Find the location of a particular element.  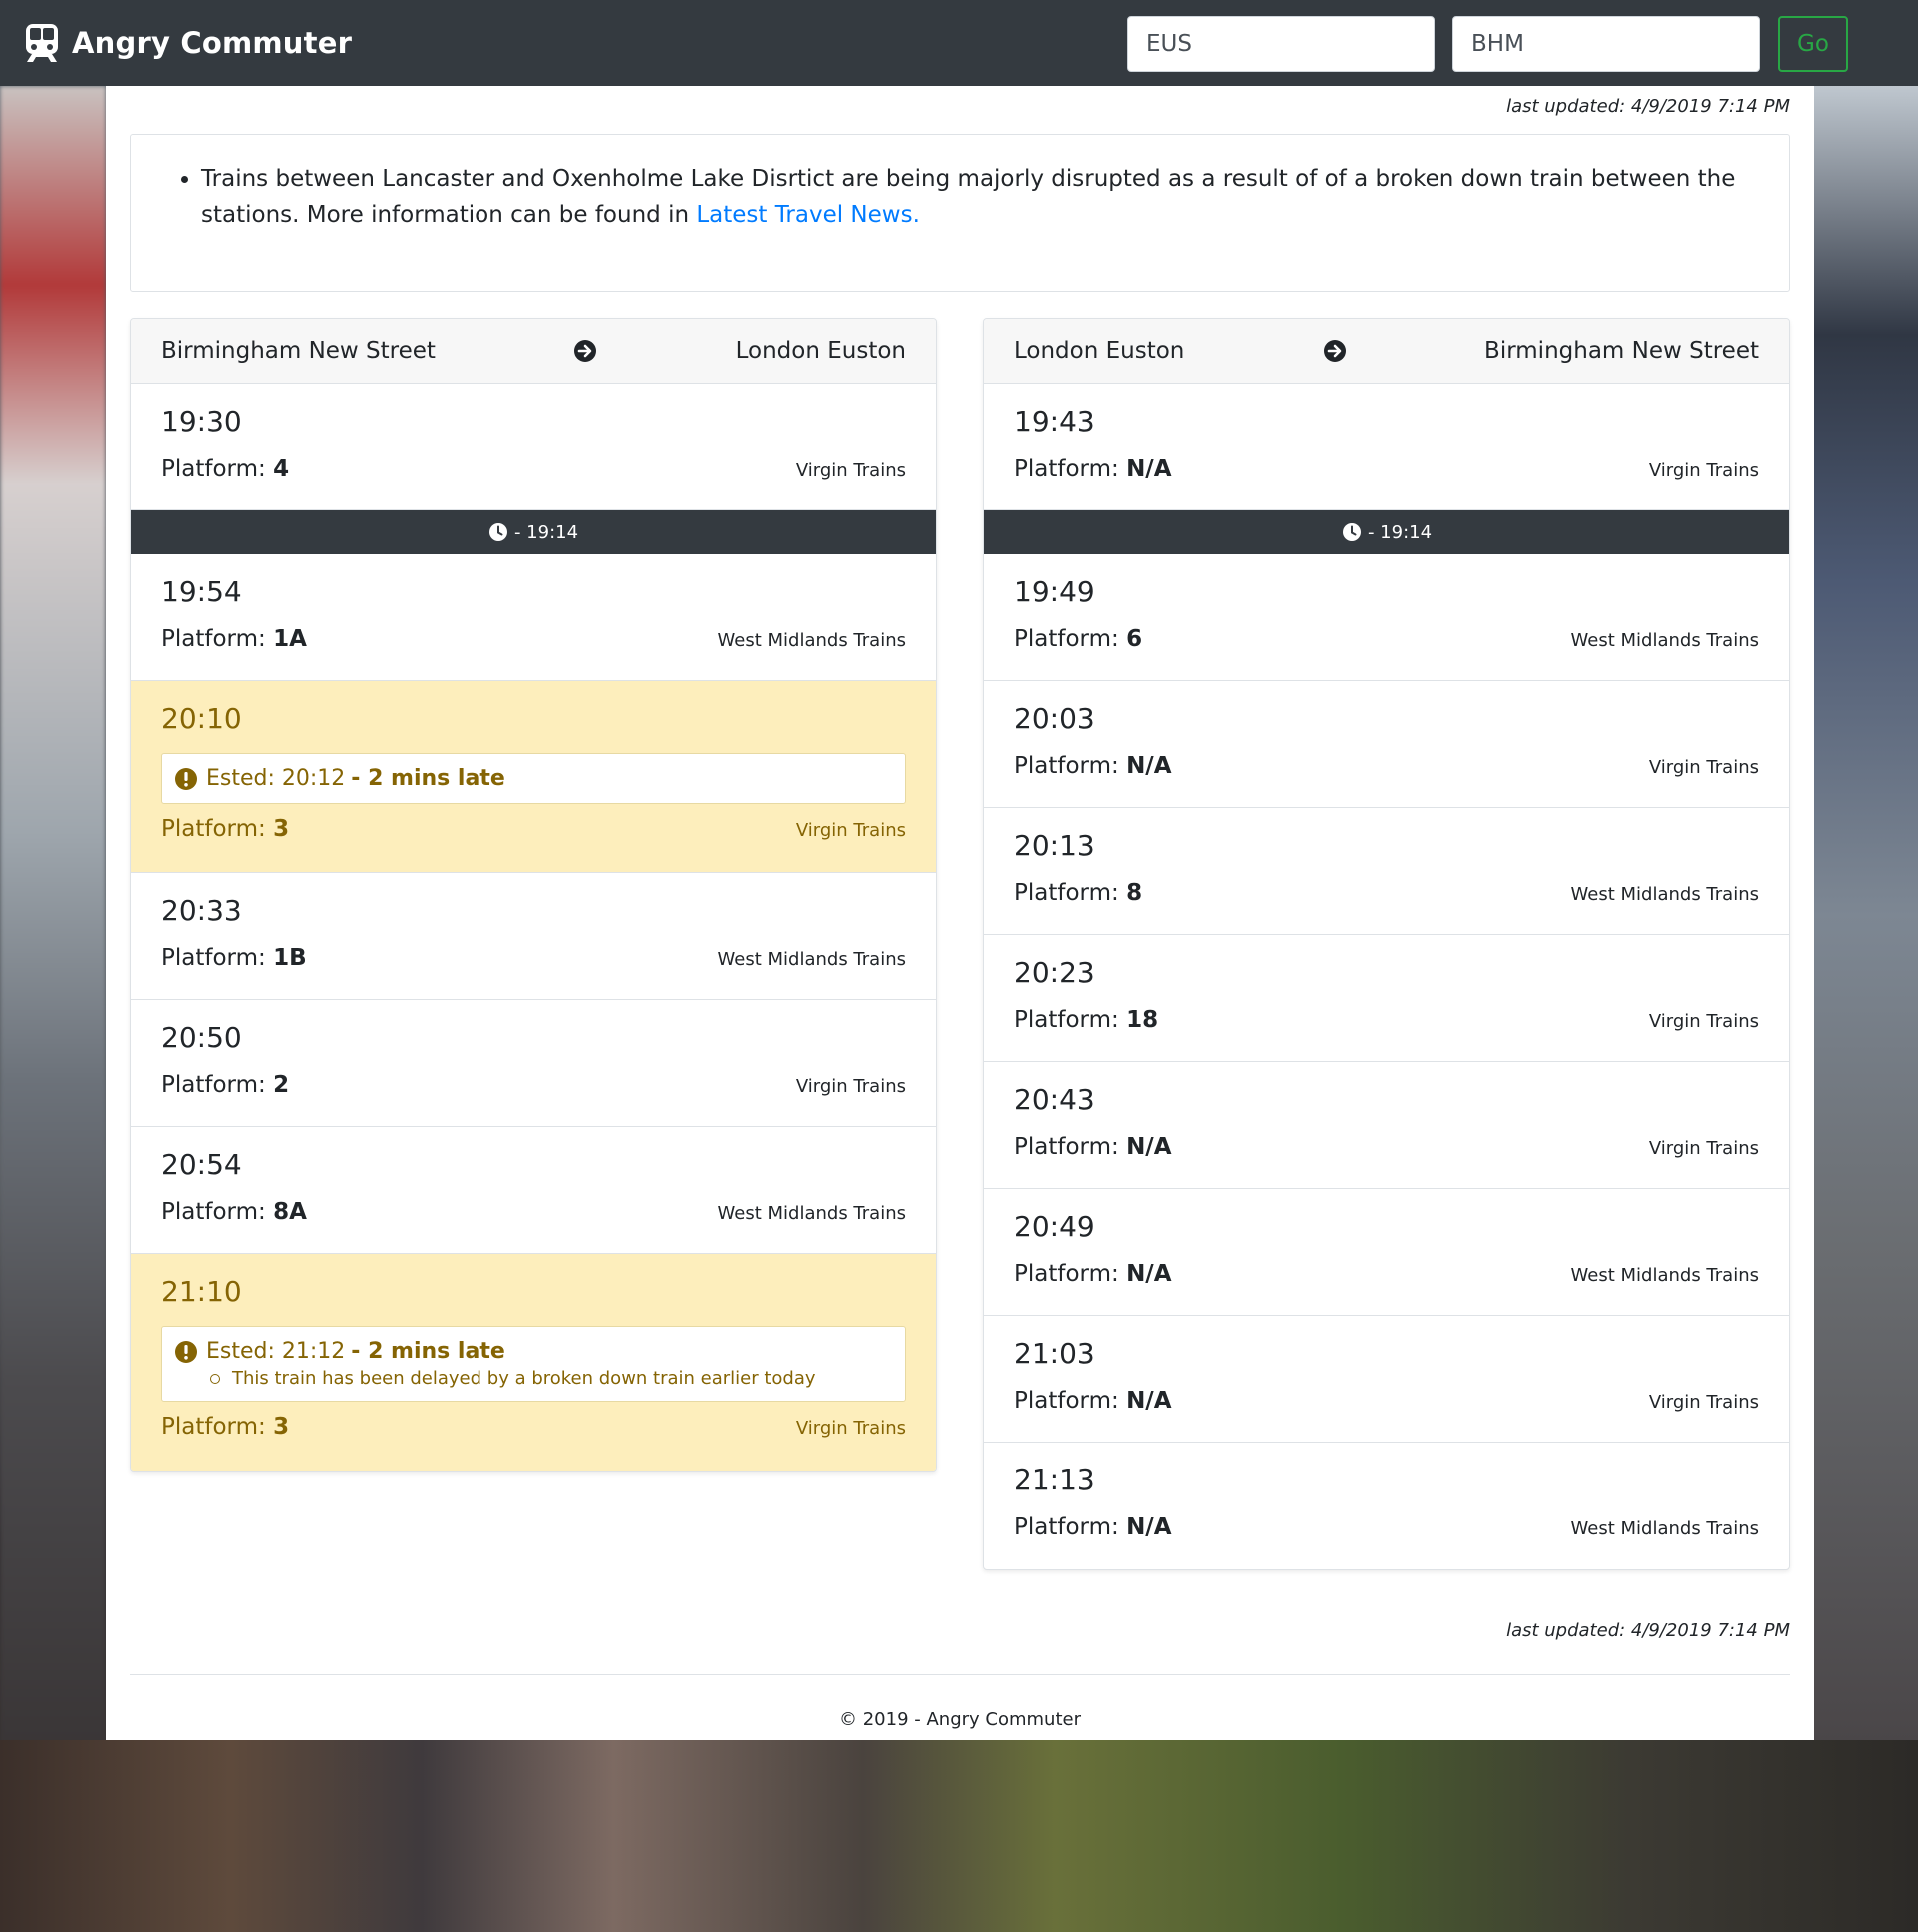

departure-row: 20:43 Platform: N/A Virgin Trains is located at coordinates (1386, 1125).